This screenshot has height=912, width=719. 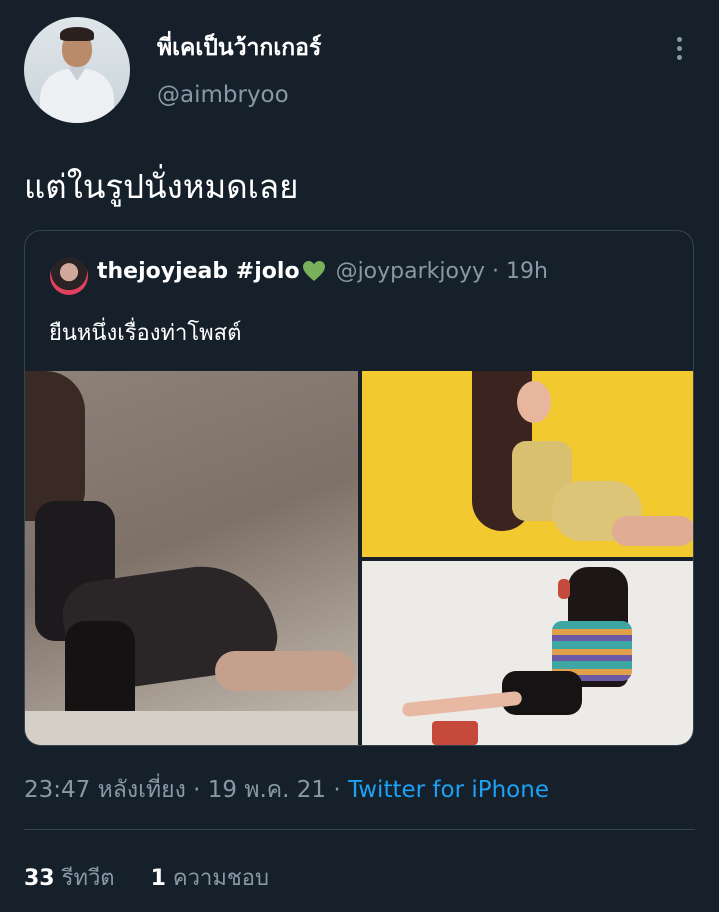 I want to click on likes-label: ความชอบ, so click(x=220, y=878).